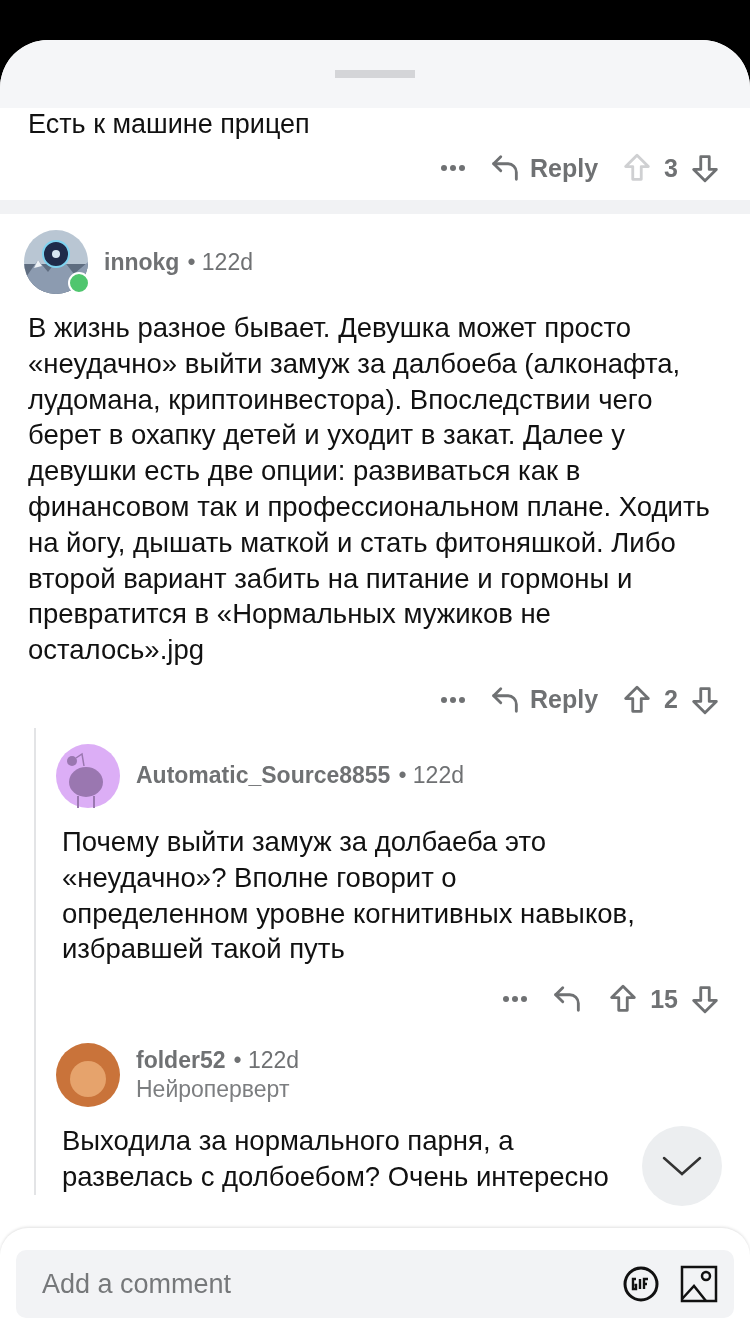 The width and height of the screenshot is (750, 1334). Describe the element at coordinates (263, 776) in the screenshot. I see `username: Automatic_Source8855` at that location.